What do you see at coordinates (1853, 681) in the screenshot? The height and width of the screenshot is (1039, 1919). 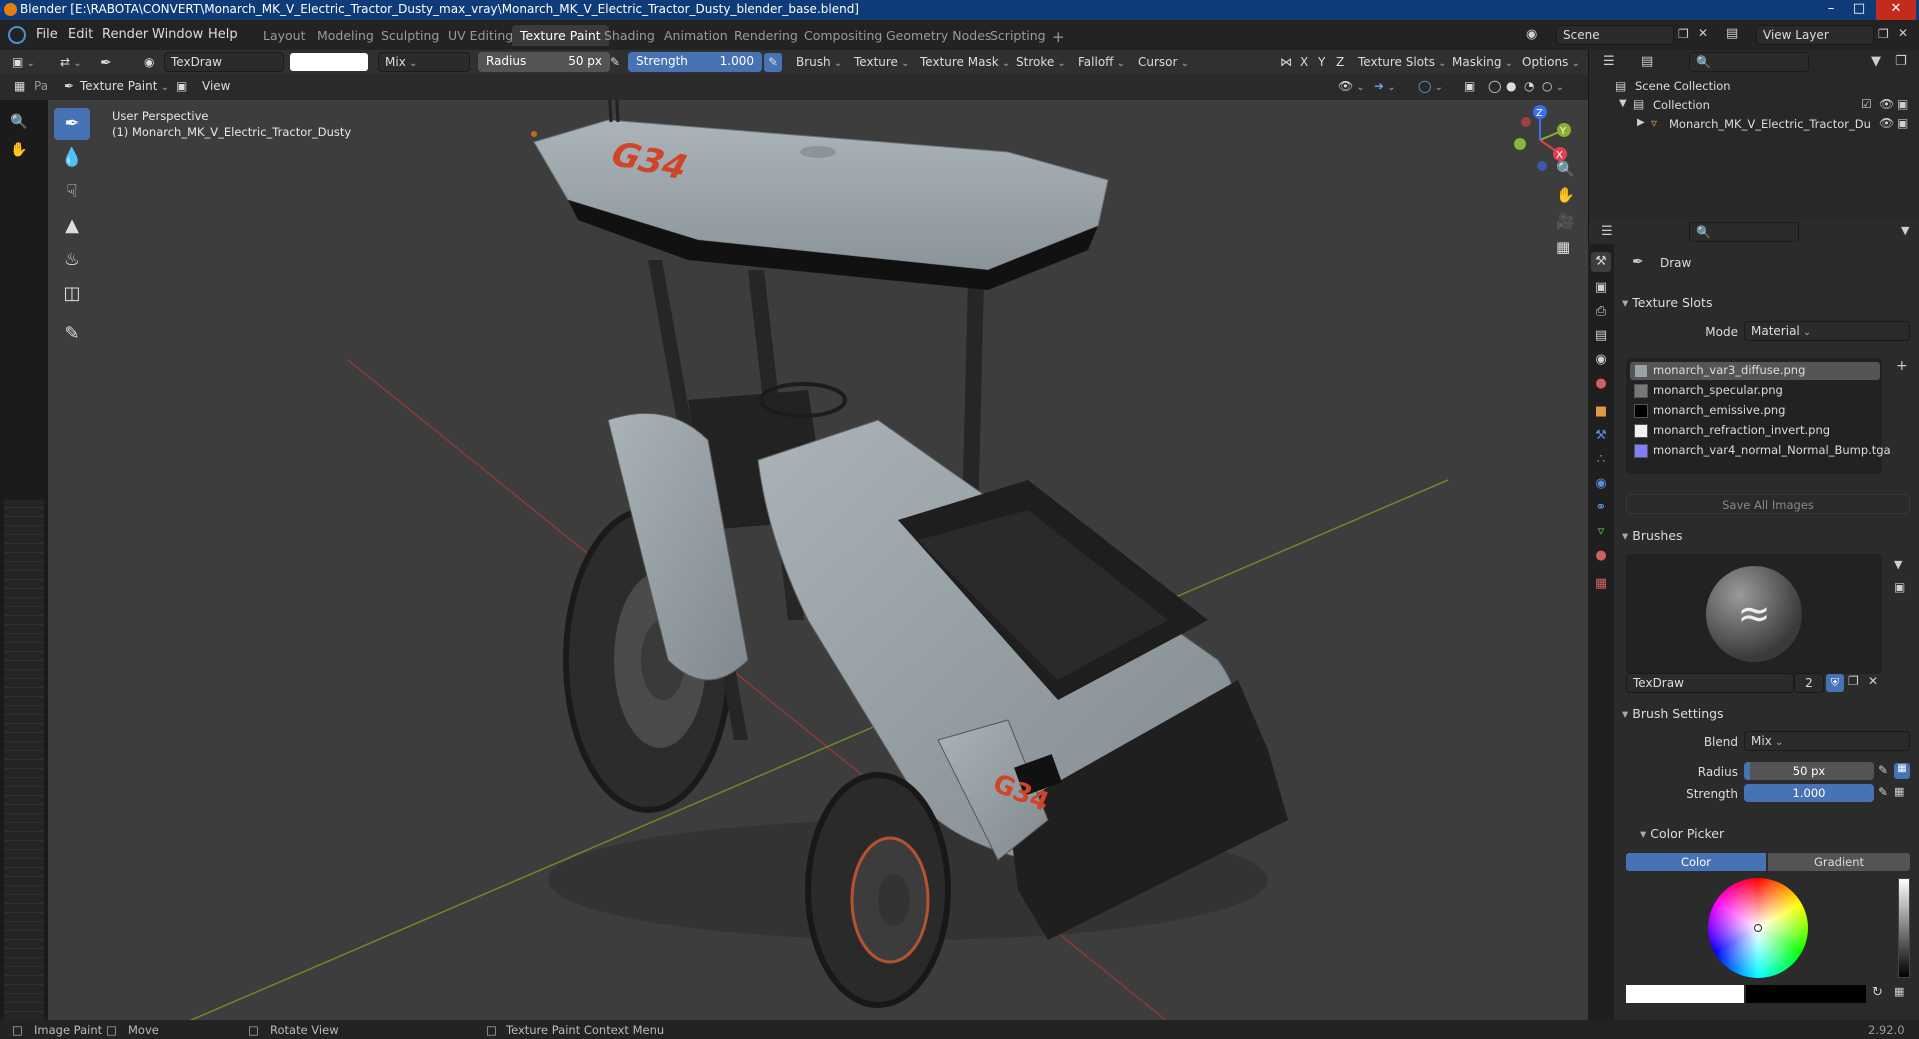 I see `duplicate-brush-icon: ❐` at bounding box center [1853, 681].